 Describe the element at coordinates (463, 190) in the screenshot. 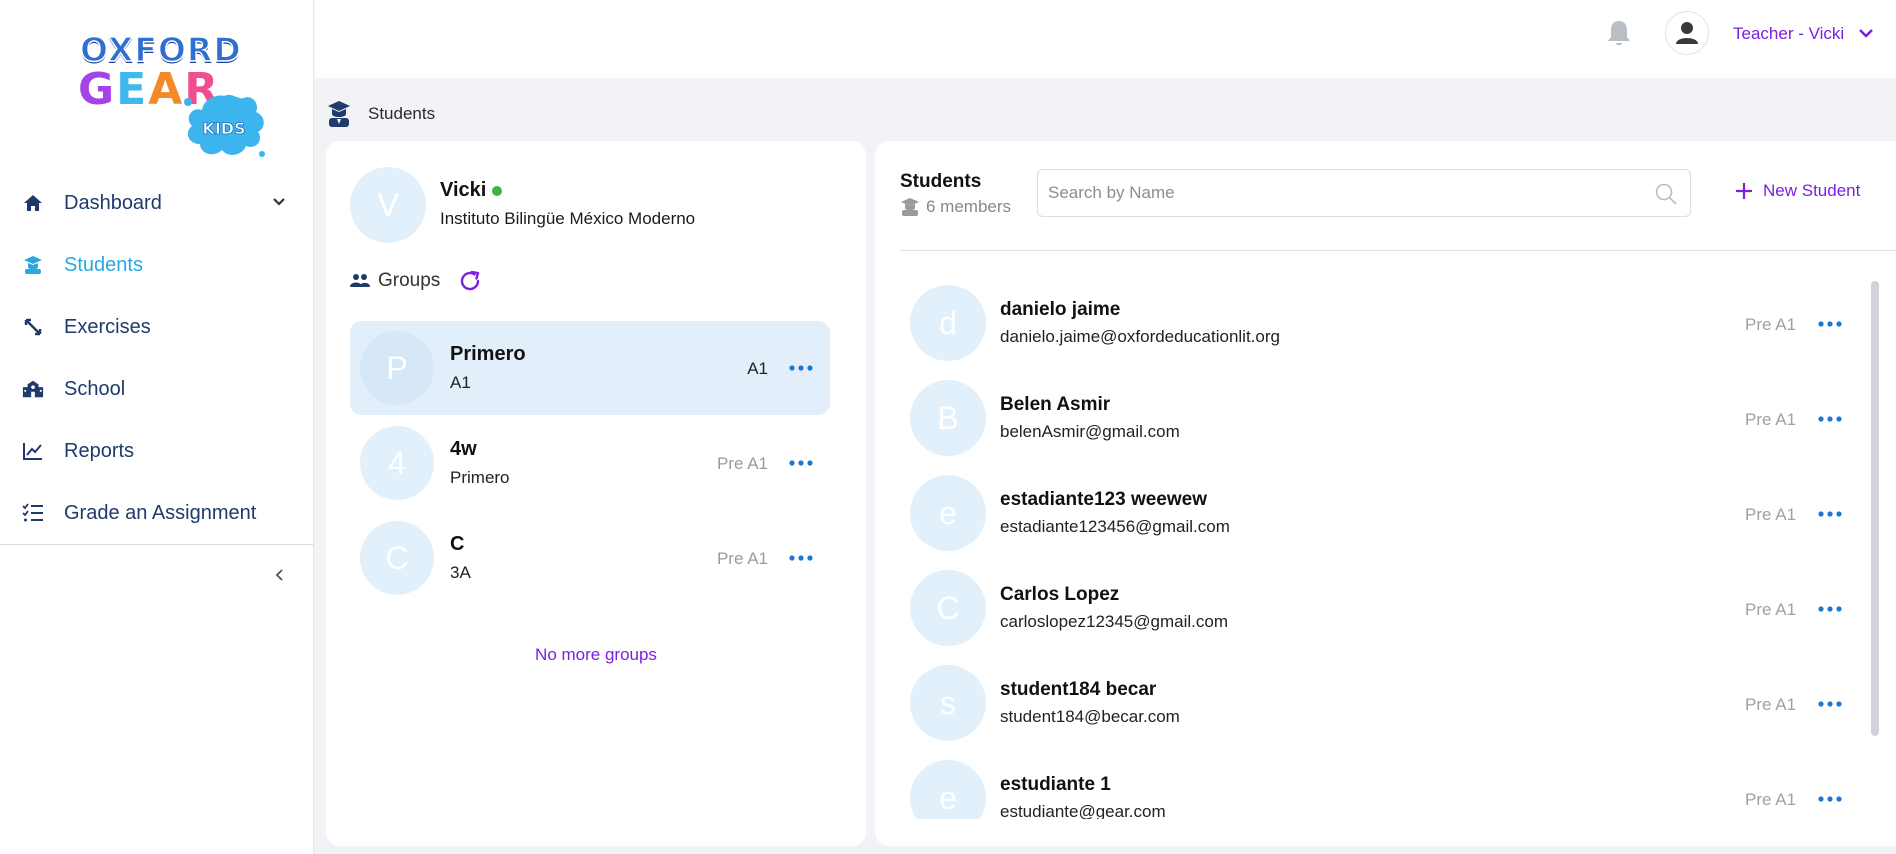

I see `teacher-name: Vicki` at that location.